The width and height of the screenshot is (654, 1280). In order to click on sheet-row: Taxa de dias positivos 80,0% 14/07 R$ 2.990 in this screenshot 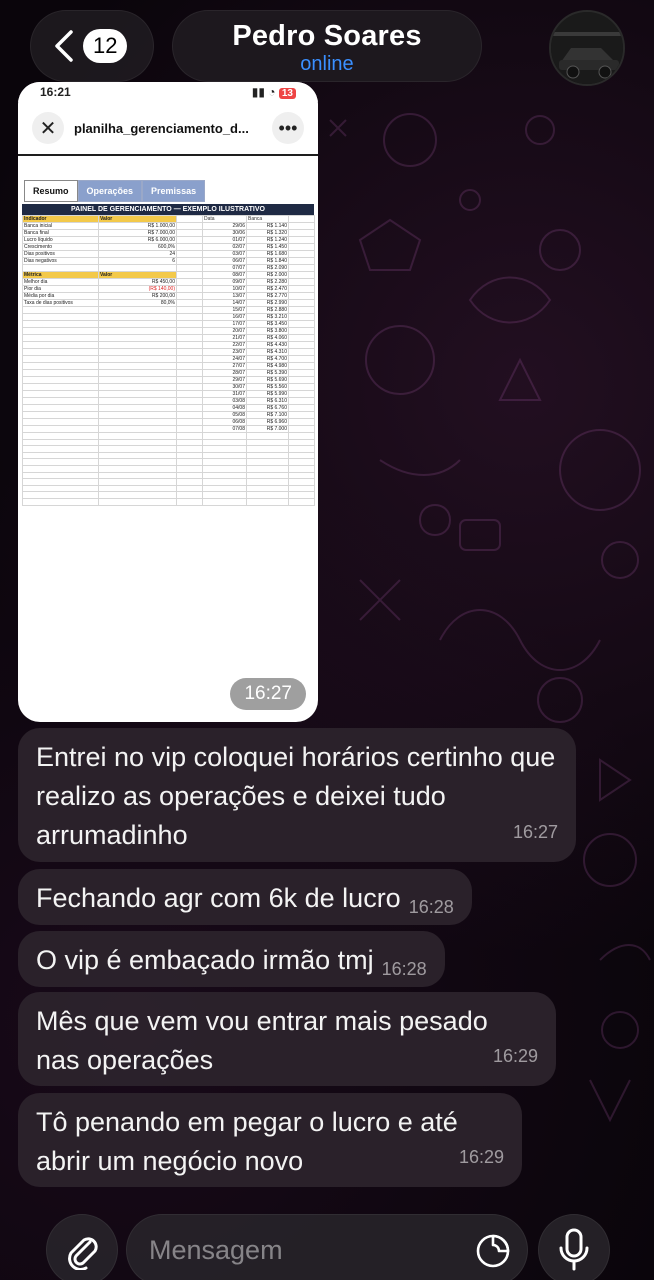, I will do `click(168, 303)`.